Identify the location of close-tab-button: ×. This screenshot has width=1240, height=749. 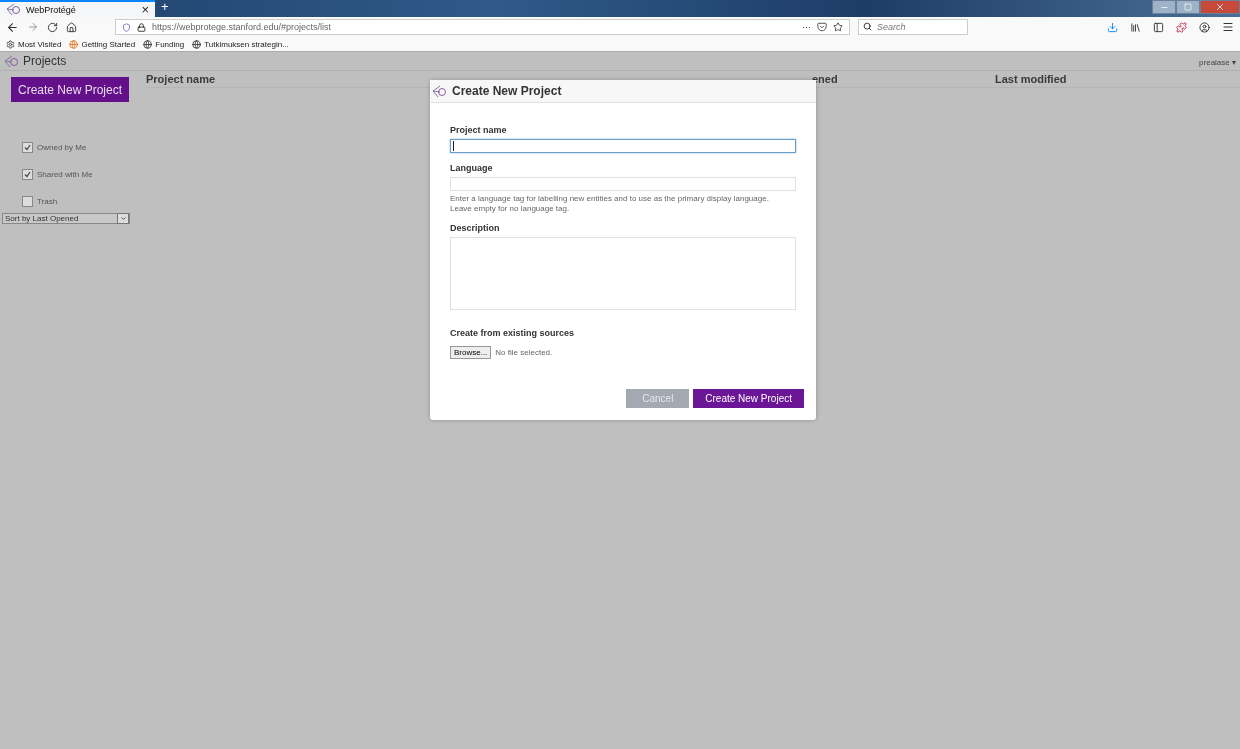
(145, 9).